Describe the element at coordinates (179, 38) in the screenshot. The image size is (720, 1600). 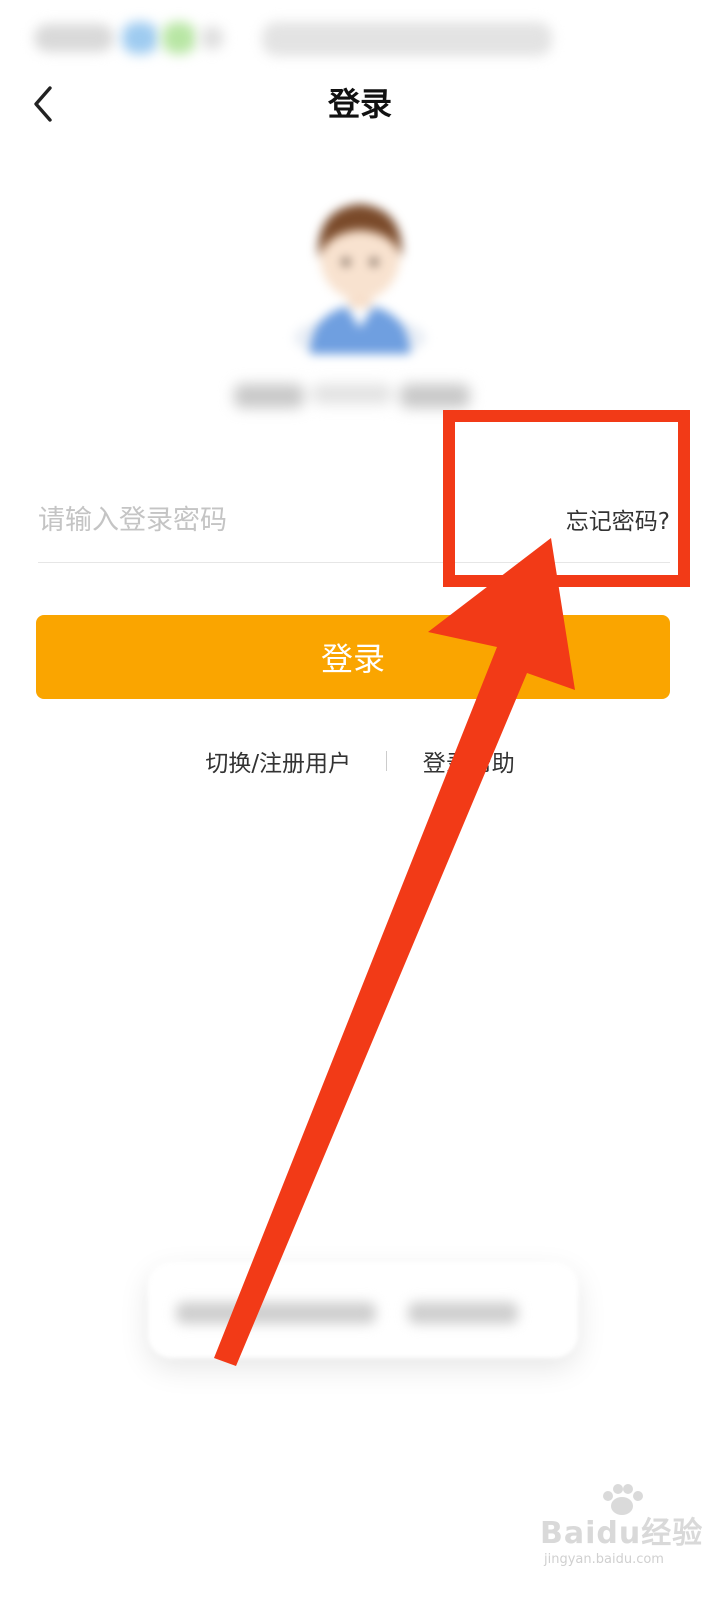
I see `status-wifi-icon` at that location.